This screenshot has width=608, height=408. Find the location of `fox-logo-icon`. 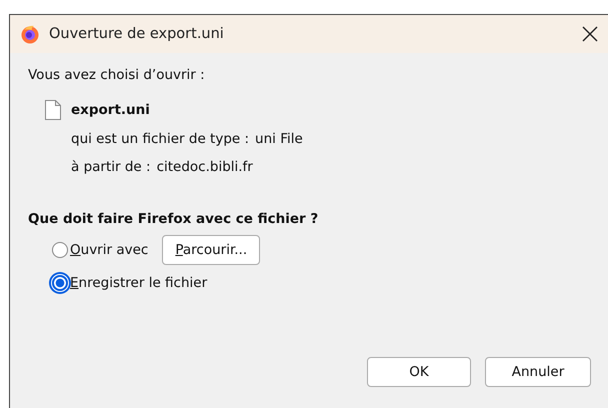

fox-logo-icon is located at coordinates (30, 34).